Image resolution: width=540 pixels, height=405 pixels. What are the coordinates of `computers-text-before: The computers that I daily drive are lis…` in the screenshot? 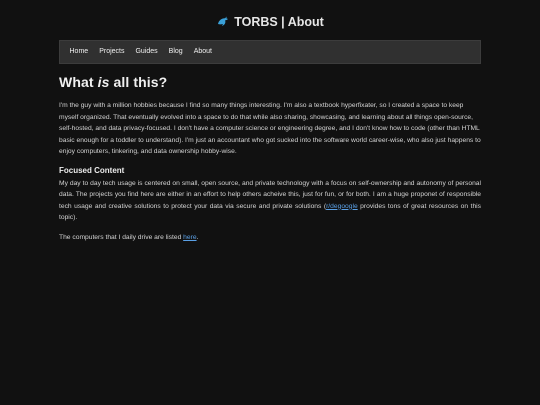 It's located at (121, 237).